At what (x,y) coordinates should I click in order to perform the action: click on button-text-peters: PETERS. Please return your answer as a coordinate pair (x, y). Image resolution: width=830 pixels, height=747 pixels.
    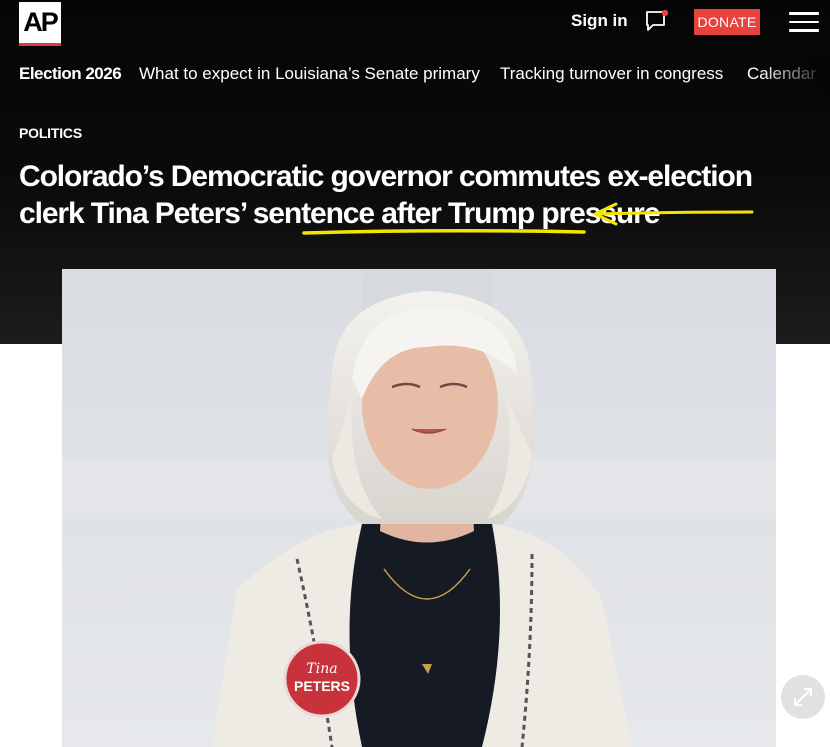
    Looking at the image, I should click on (322, 686).